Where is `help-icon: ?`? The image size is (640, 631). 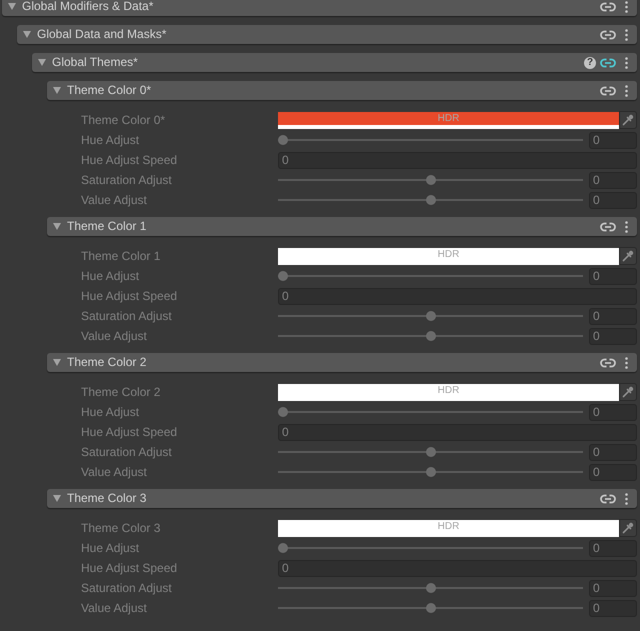
help-icon: ? is located at coordinates (590, 62).